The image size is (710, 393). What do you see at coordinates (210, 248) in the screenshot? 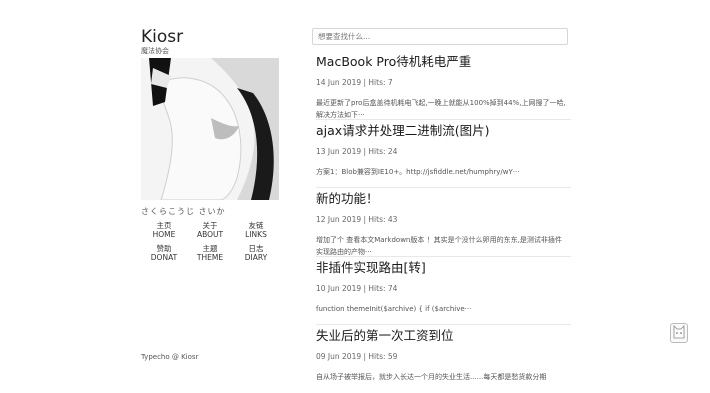
I see `nav-label-zh: 主题` at bounding box center [210, 248].